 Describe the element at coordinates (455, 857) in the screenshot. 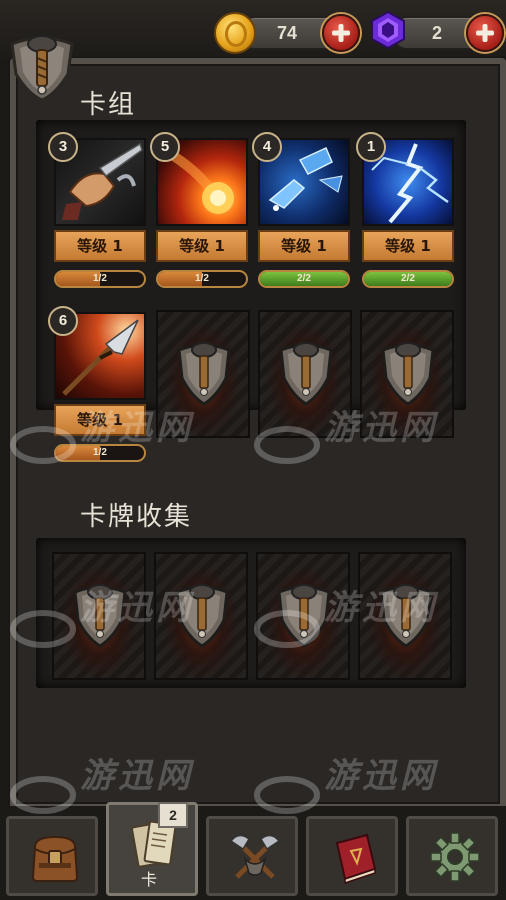

I see `gear-icon` at that location.